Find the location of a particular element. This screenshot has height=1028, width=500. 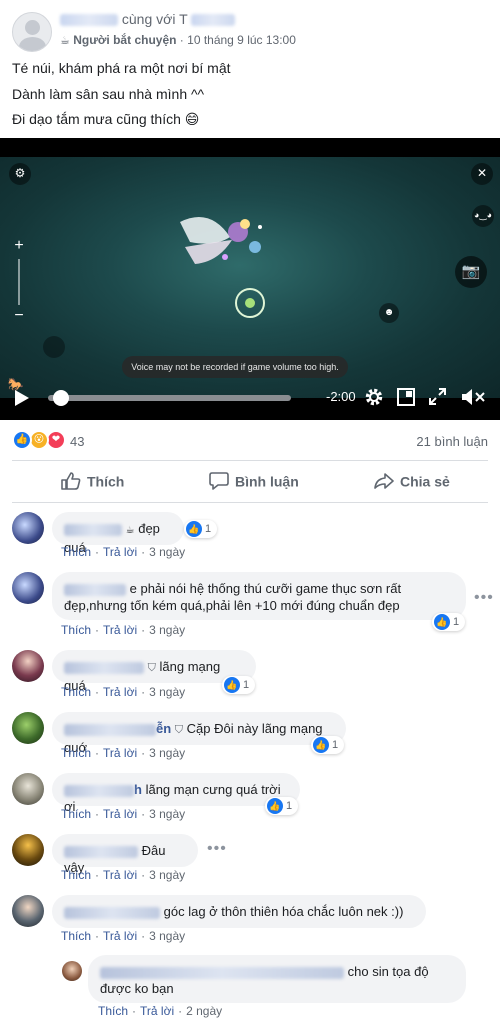

tagged-name-blurred is located at coordinates (213, 20).